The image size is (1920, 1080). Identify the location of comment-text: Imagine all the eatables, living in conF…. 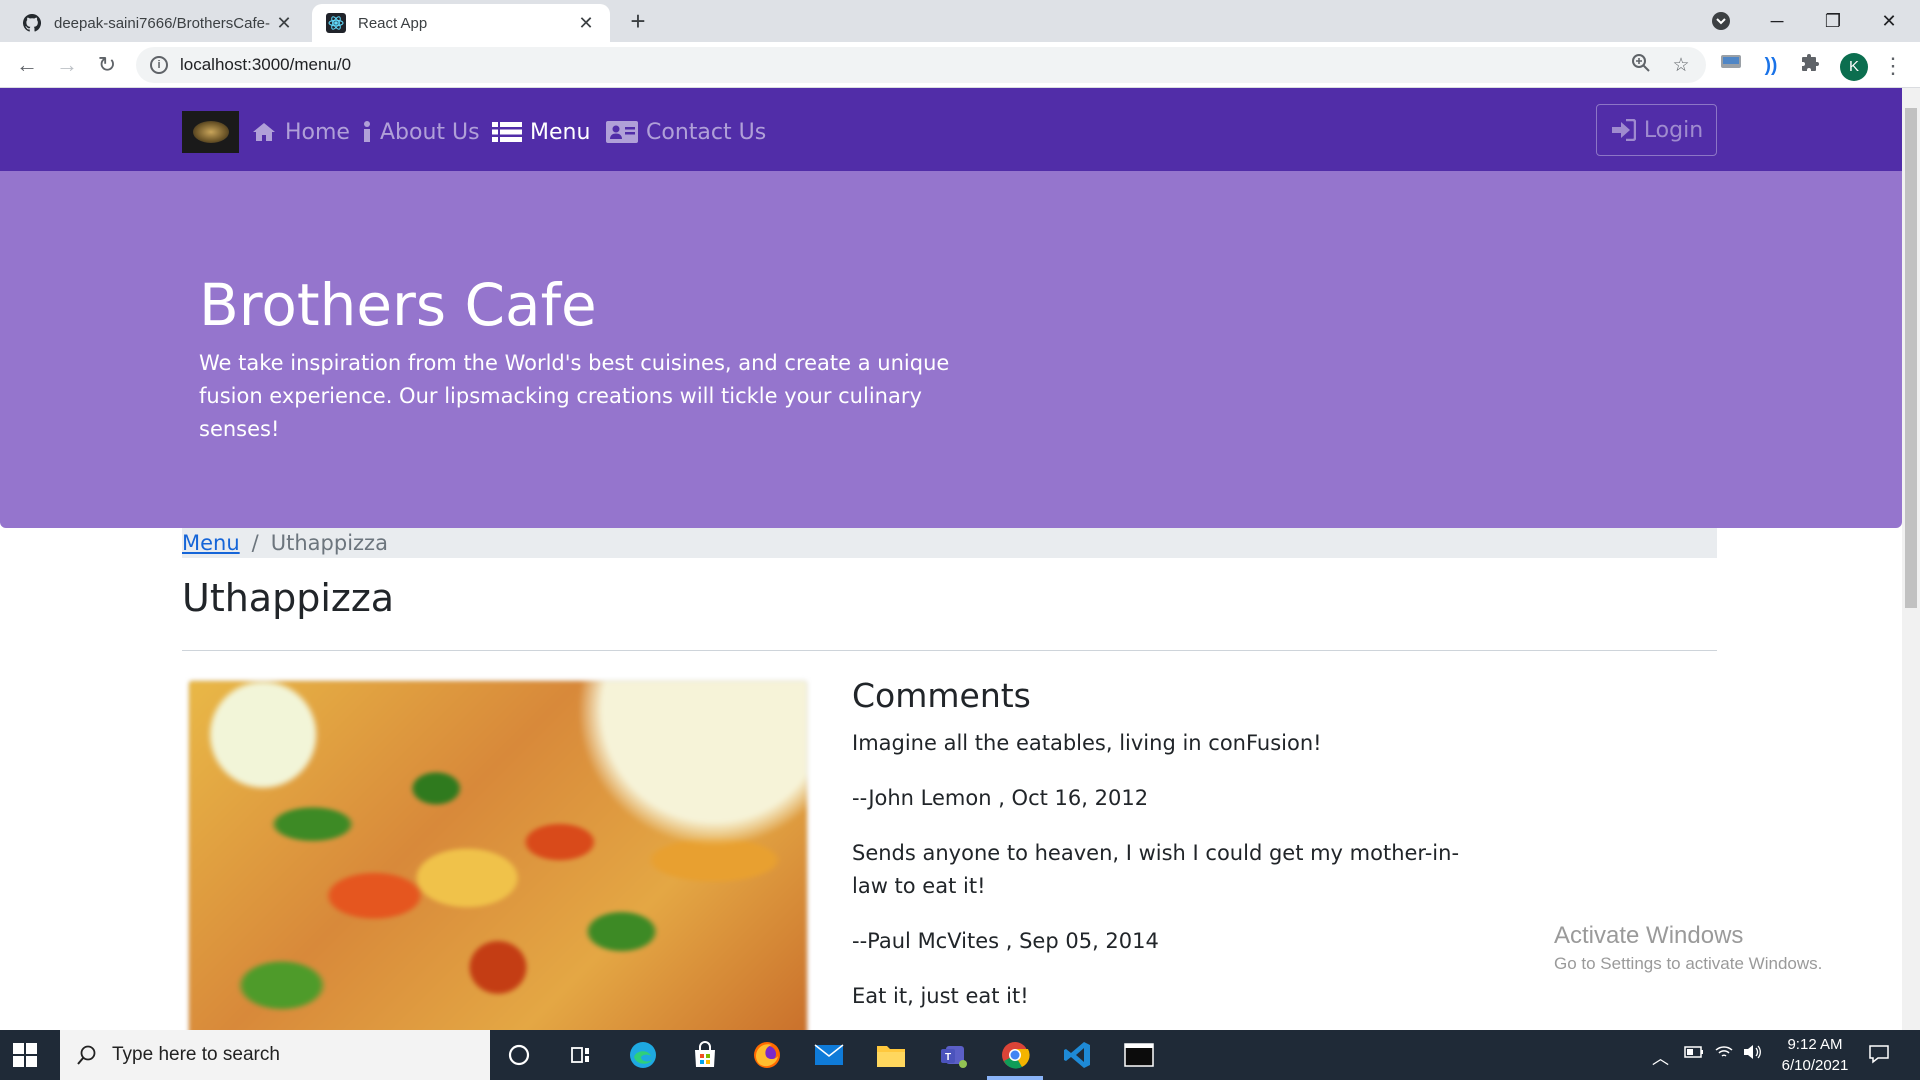
(1087, 743).